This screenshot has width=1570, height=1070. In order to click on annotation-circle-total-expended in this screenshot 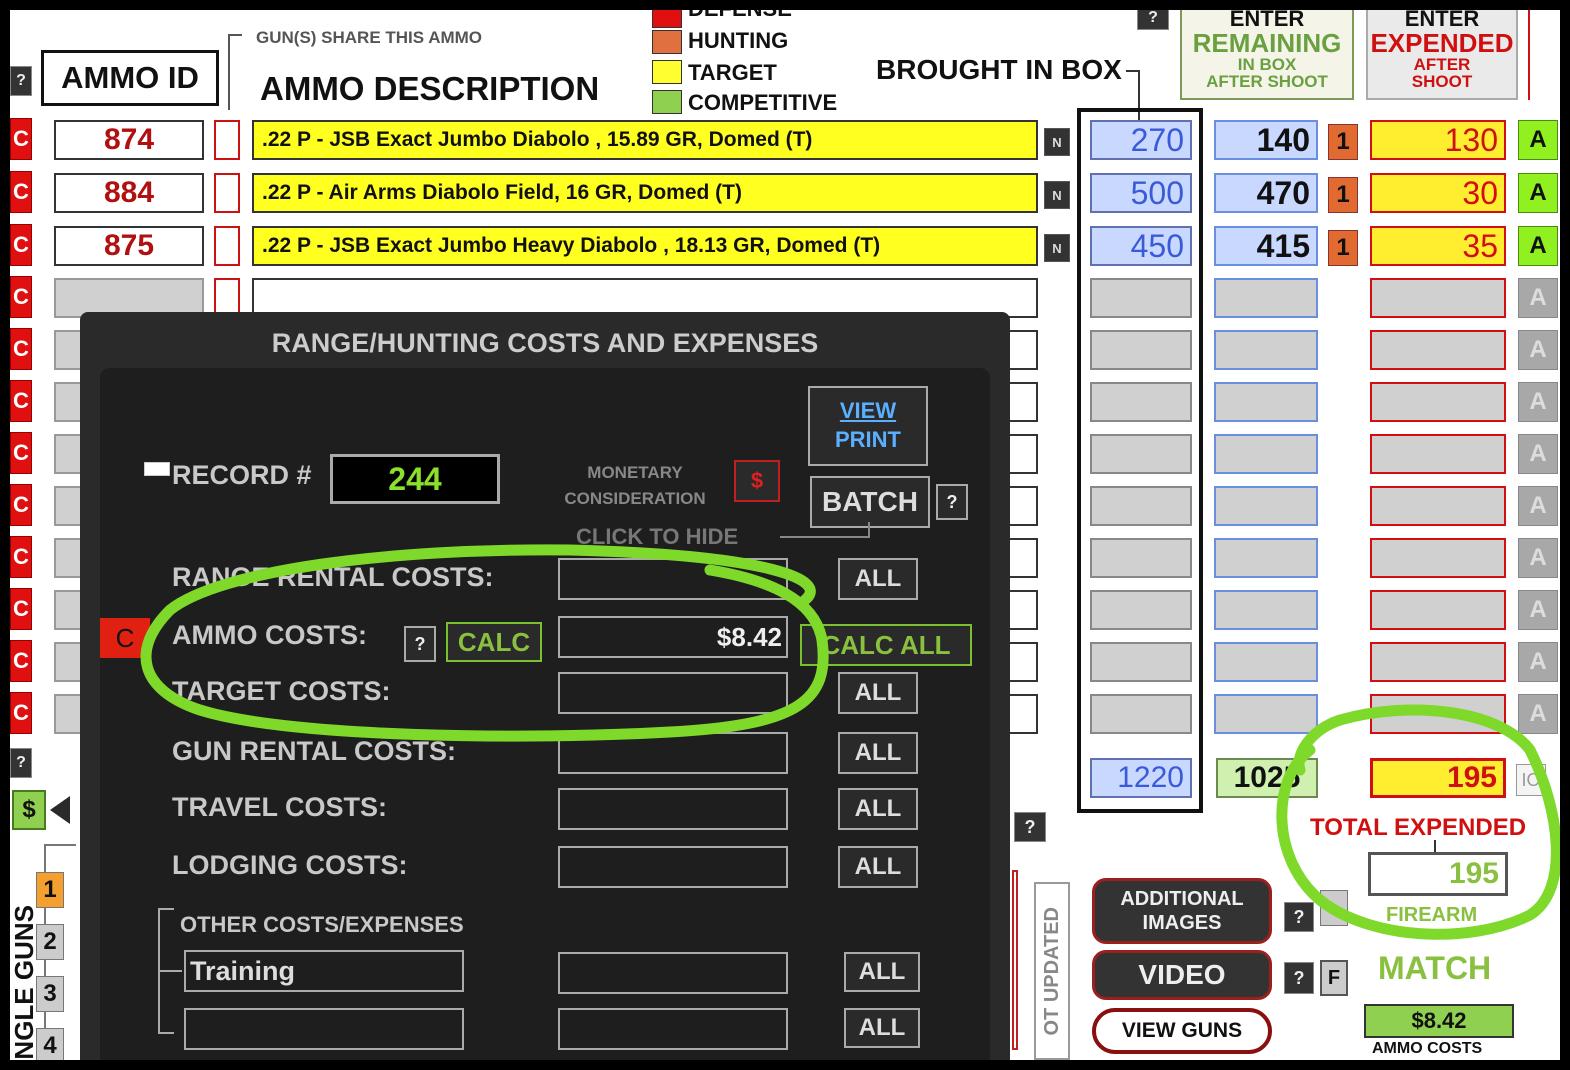, I will do `click(1418, 822)`.